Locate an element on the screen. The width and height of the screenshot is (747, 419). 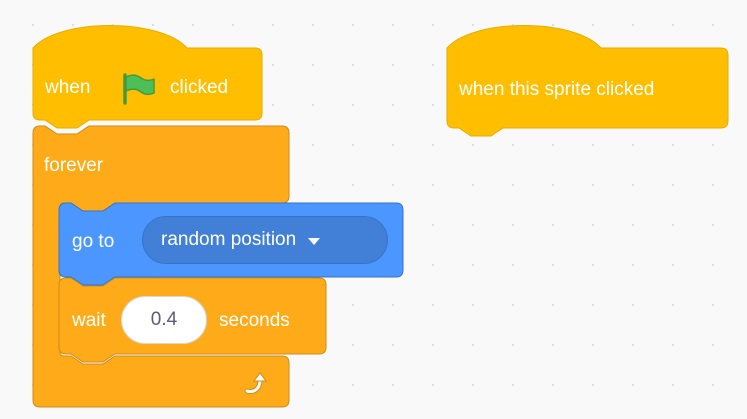
wait-seconds-value: 0.4 is located at coordinates (164, 319).